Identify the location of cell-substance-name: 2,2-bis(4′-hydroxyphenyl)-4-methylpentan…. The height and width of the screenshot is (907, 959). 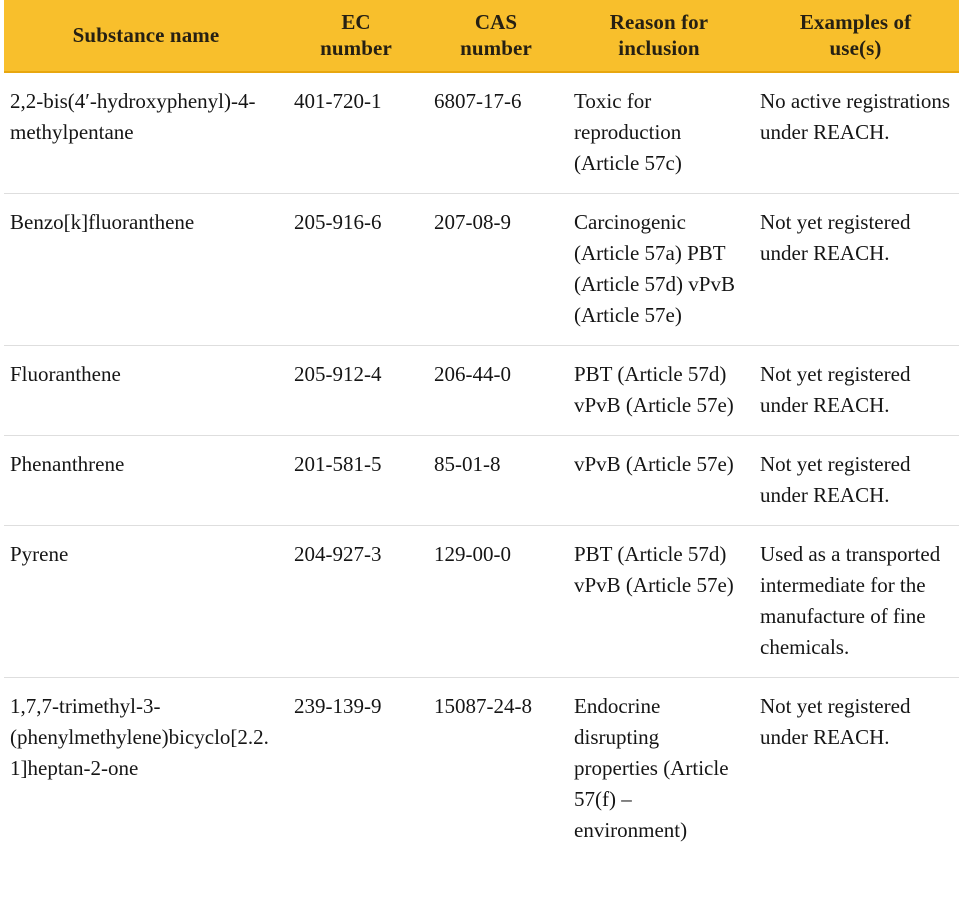
(145, 133).